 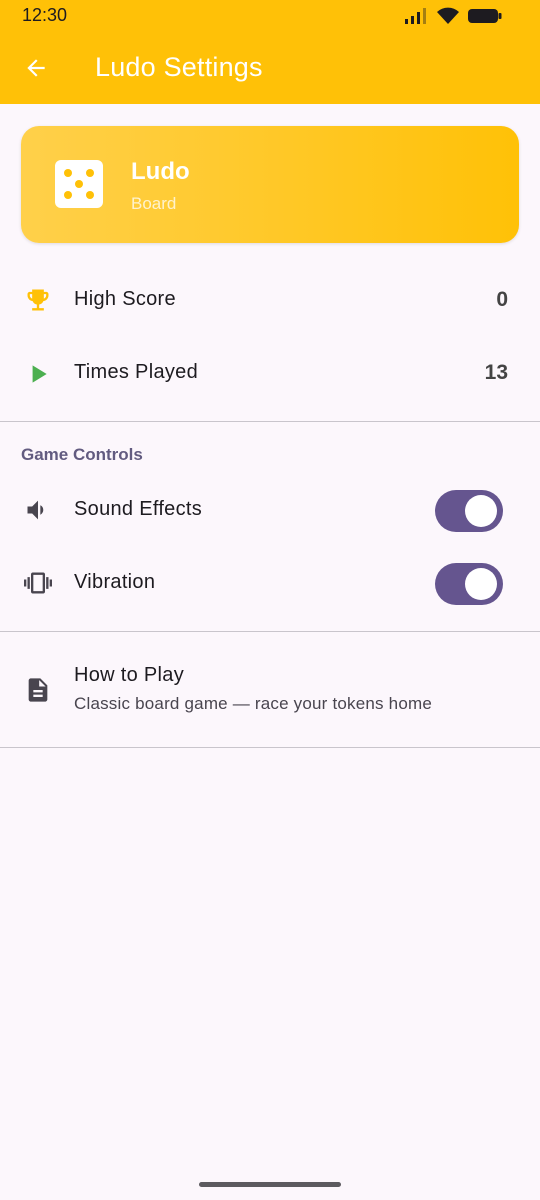 I want to click on home-indicator, so click(x=270, y=1184).